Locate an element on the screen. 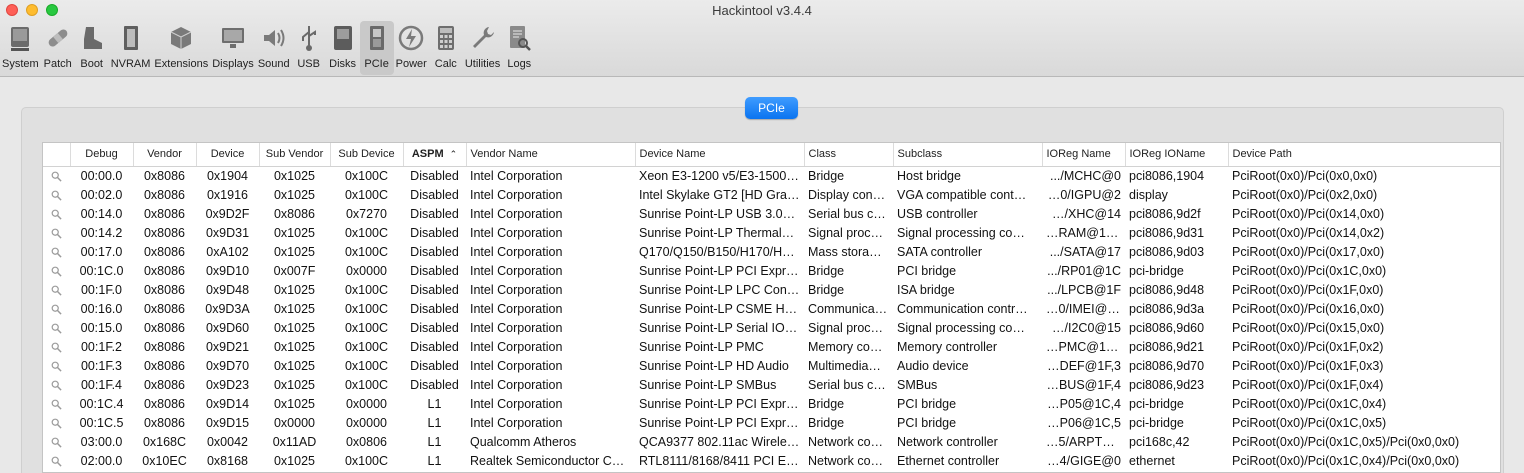  toolbar-item-disks: Disks is located at coordinates (343, 48).